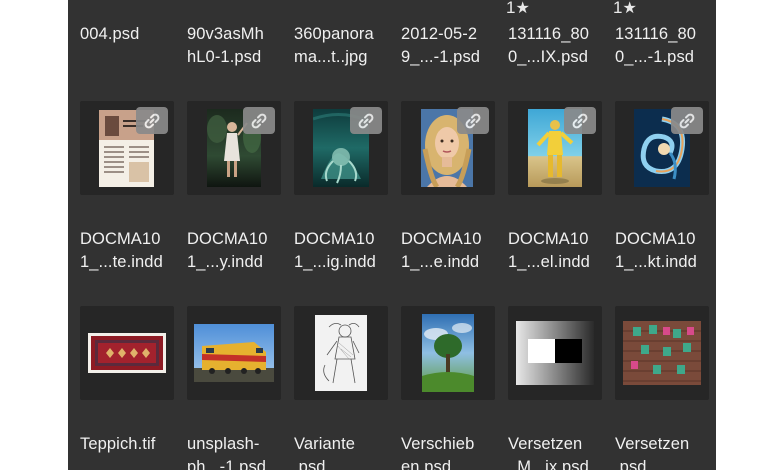 The height and width of the screenshot is (470, 780). Describe the element at coordinates (441, 250) in the screenshot. I see `file-name: DOCMA10 1_...e.indd` at that location.